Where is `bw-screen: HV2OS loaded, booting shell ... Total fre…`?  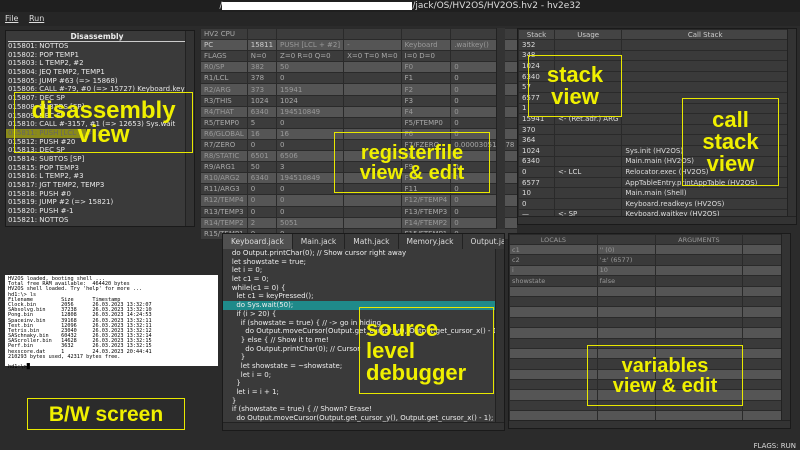
bw-screen: HV2OS loaded, booting shell ... Total fre… is located at coordinates (111, 322).